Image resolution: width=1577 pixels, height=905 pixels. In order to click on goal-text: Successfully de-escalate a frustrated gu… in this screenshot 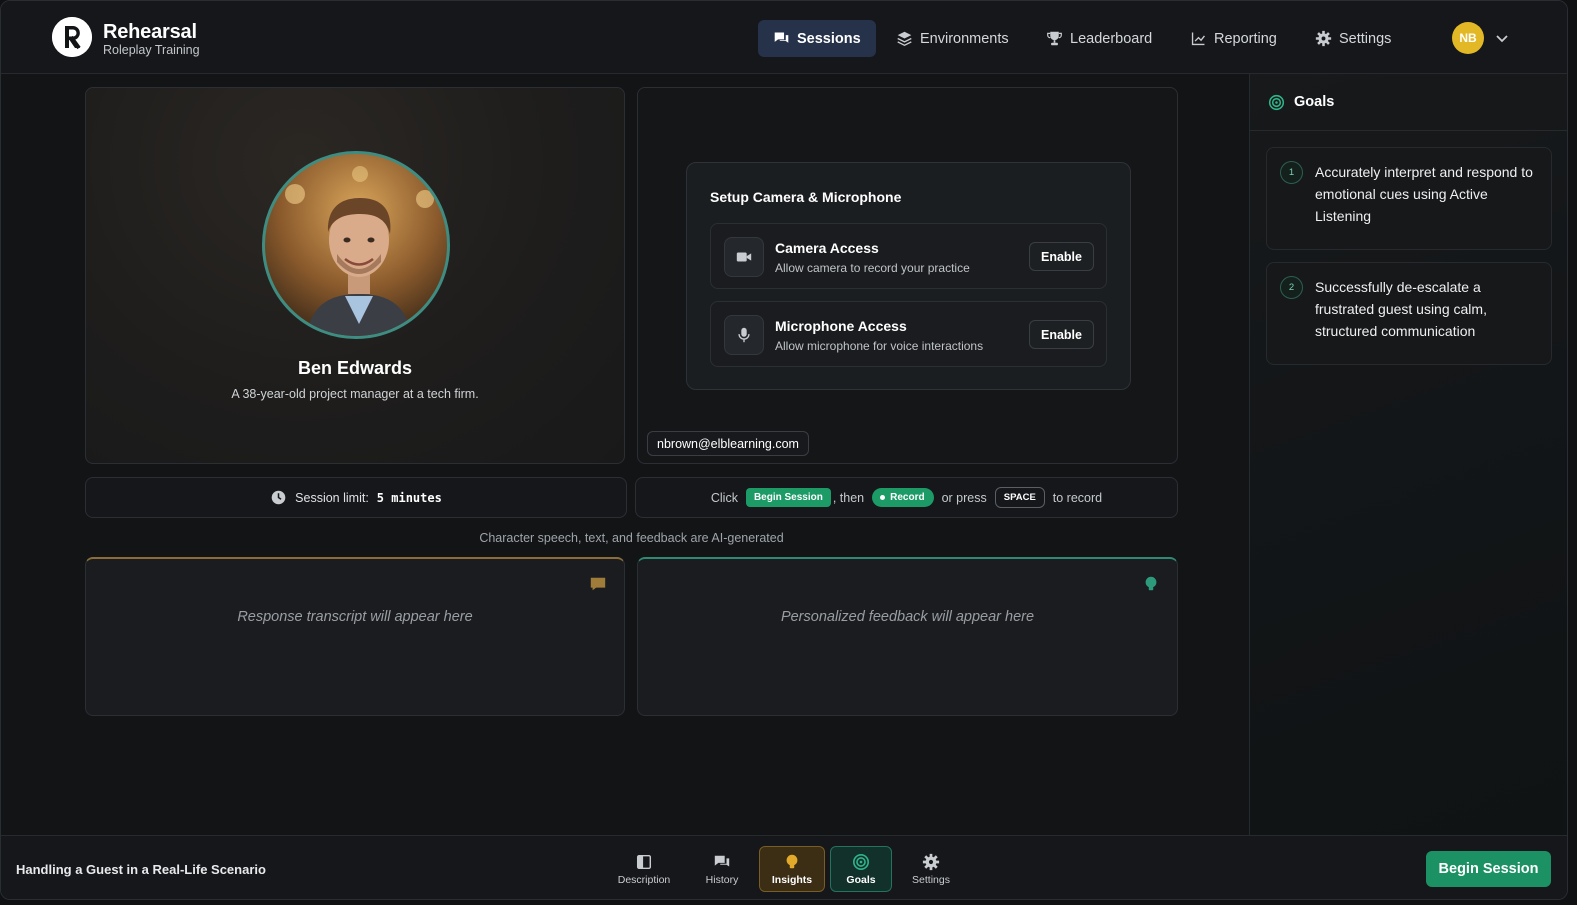, I will do `click(1401, 309)`.